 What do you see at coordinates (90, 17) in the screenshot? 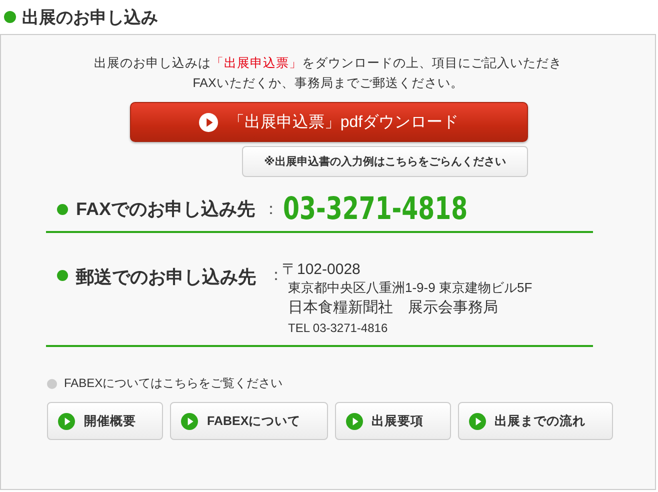
I see `page-heading: 出展のお申し込み` at bounding box center [90, 17].